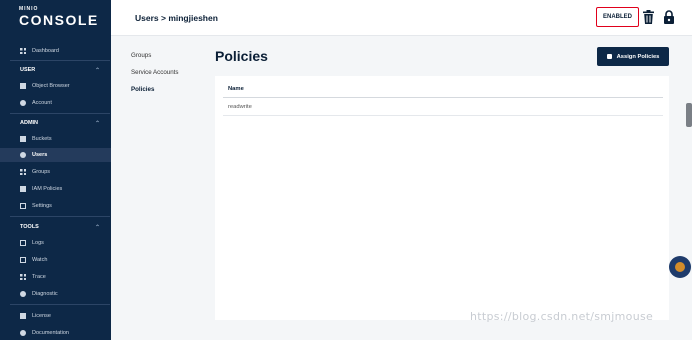 This screenshot has height=340, width=692. I want to click on watch-icon, so click(23, 260).